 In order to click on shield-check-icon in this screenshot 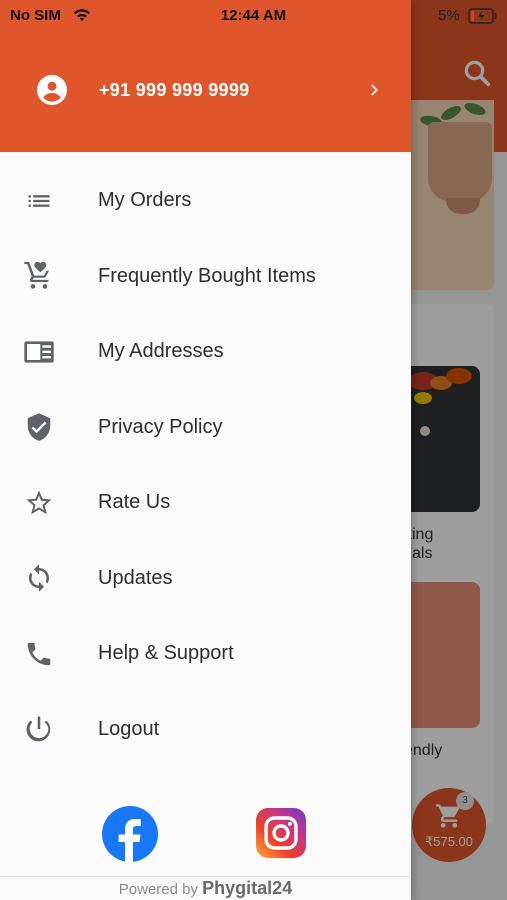, I will do `click(39, 427)`.